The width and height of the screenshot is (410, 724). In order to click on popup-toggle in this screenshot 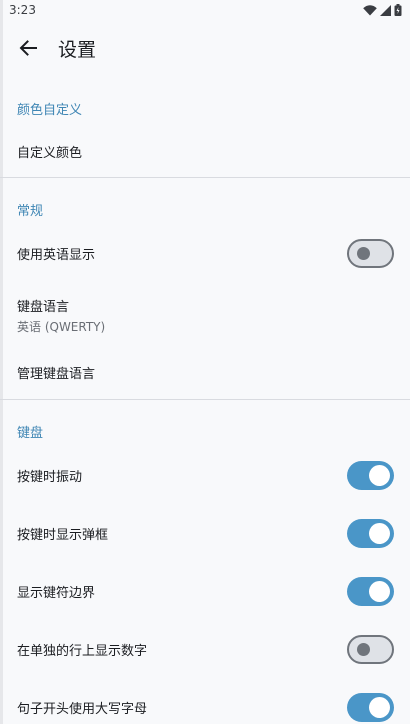, I will do `click(370, 533)`.